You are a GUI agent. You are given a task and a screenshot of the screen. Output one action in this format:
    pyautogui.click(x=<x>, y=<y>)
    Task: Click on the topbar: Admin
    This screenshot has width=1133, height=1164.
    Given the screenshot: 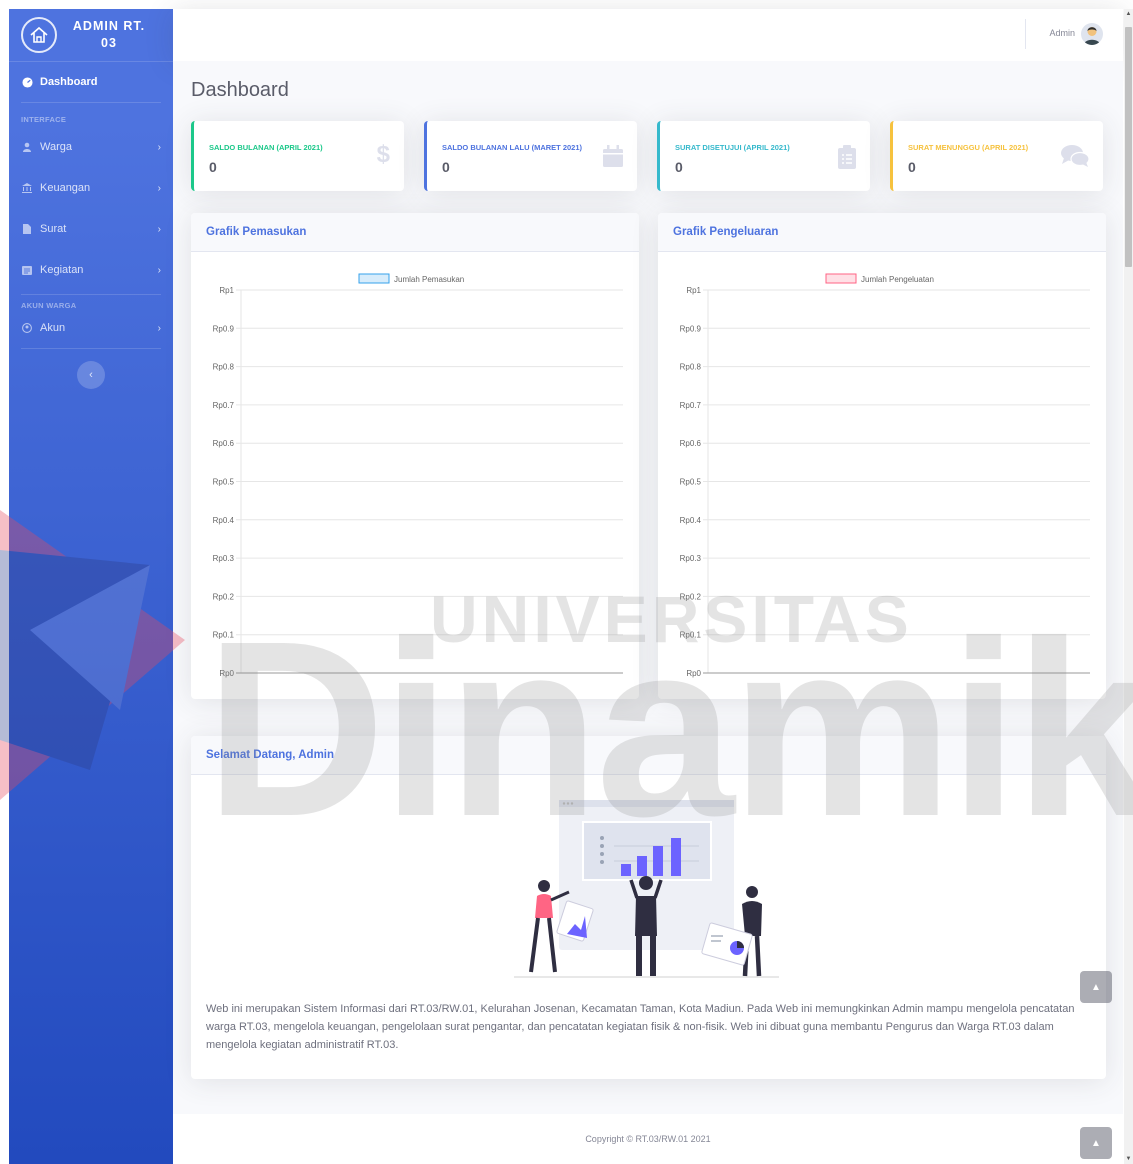 What is the action you would take?
    pyautogui.click(x=648, y=35)
    